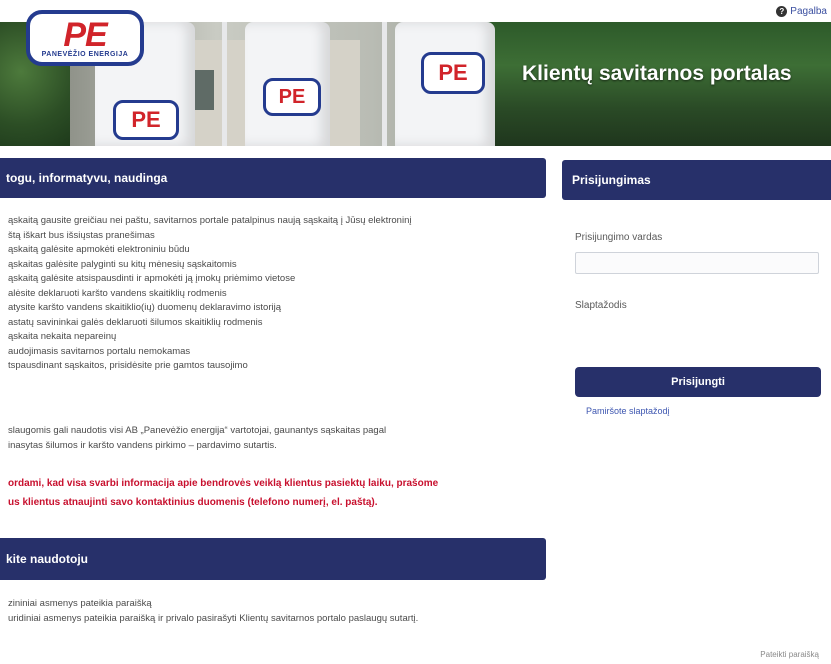 Image resolution: width=831 pixels, height=664 pixels. I want to click on logo-subtext: PANEVĖŽIO ENERGIJA, so click(85, 54).